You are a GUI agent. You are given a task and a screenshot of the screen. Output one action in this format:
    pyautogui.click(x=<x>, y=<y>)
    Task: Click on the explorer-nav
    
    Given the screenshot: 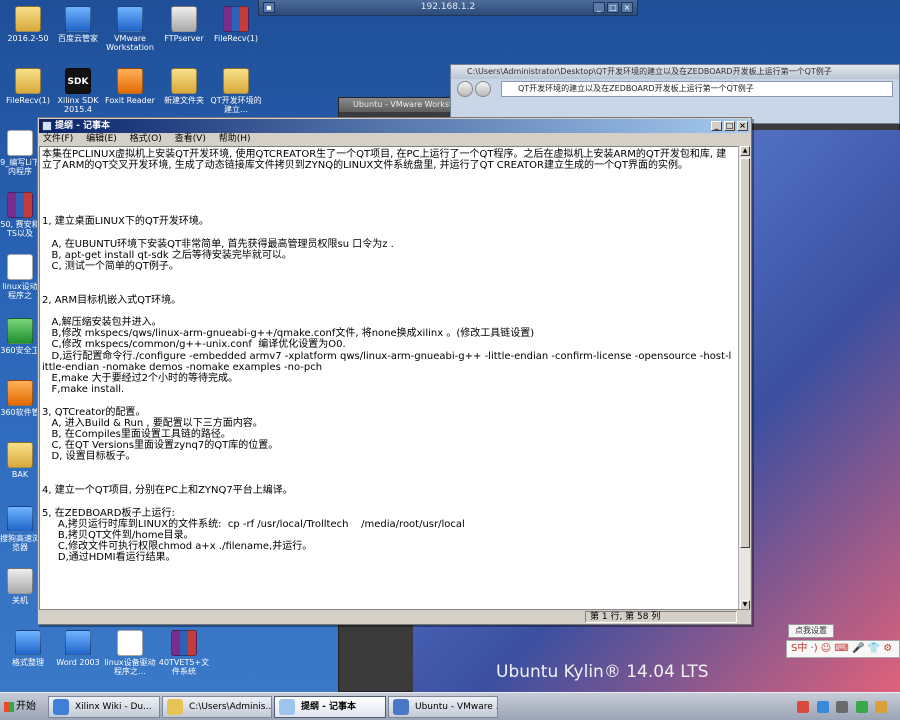 What is the action you would take?
    pyautogui.click(x=477, y=89)
    